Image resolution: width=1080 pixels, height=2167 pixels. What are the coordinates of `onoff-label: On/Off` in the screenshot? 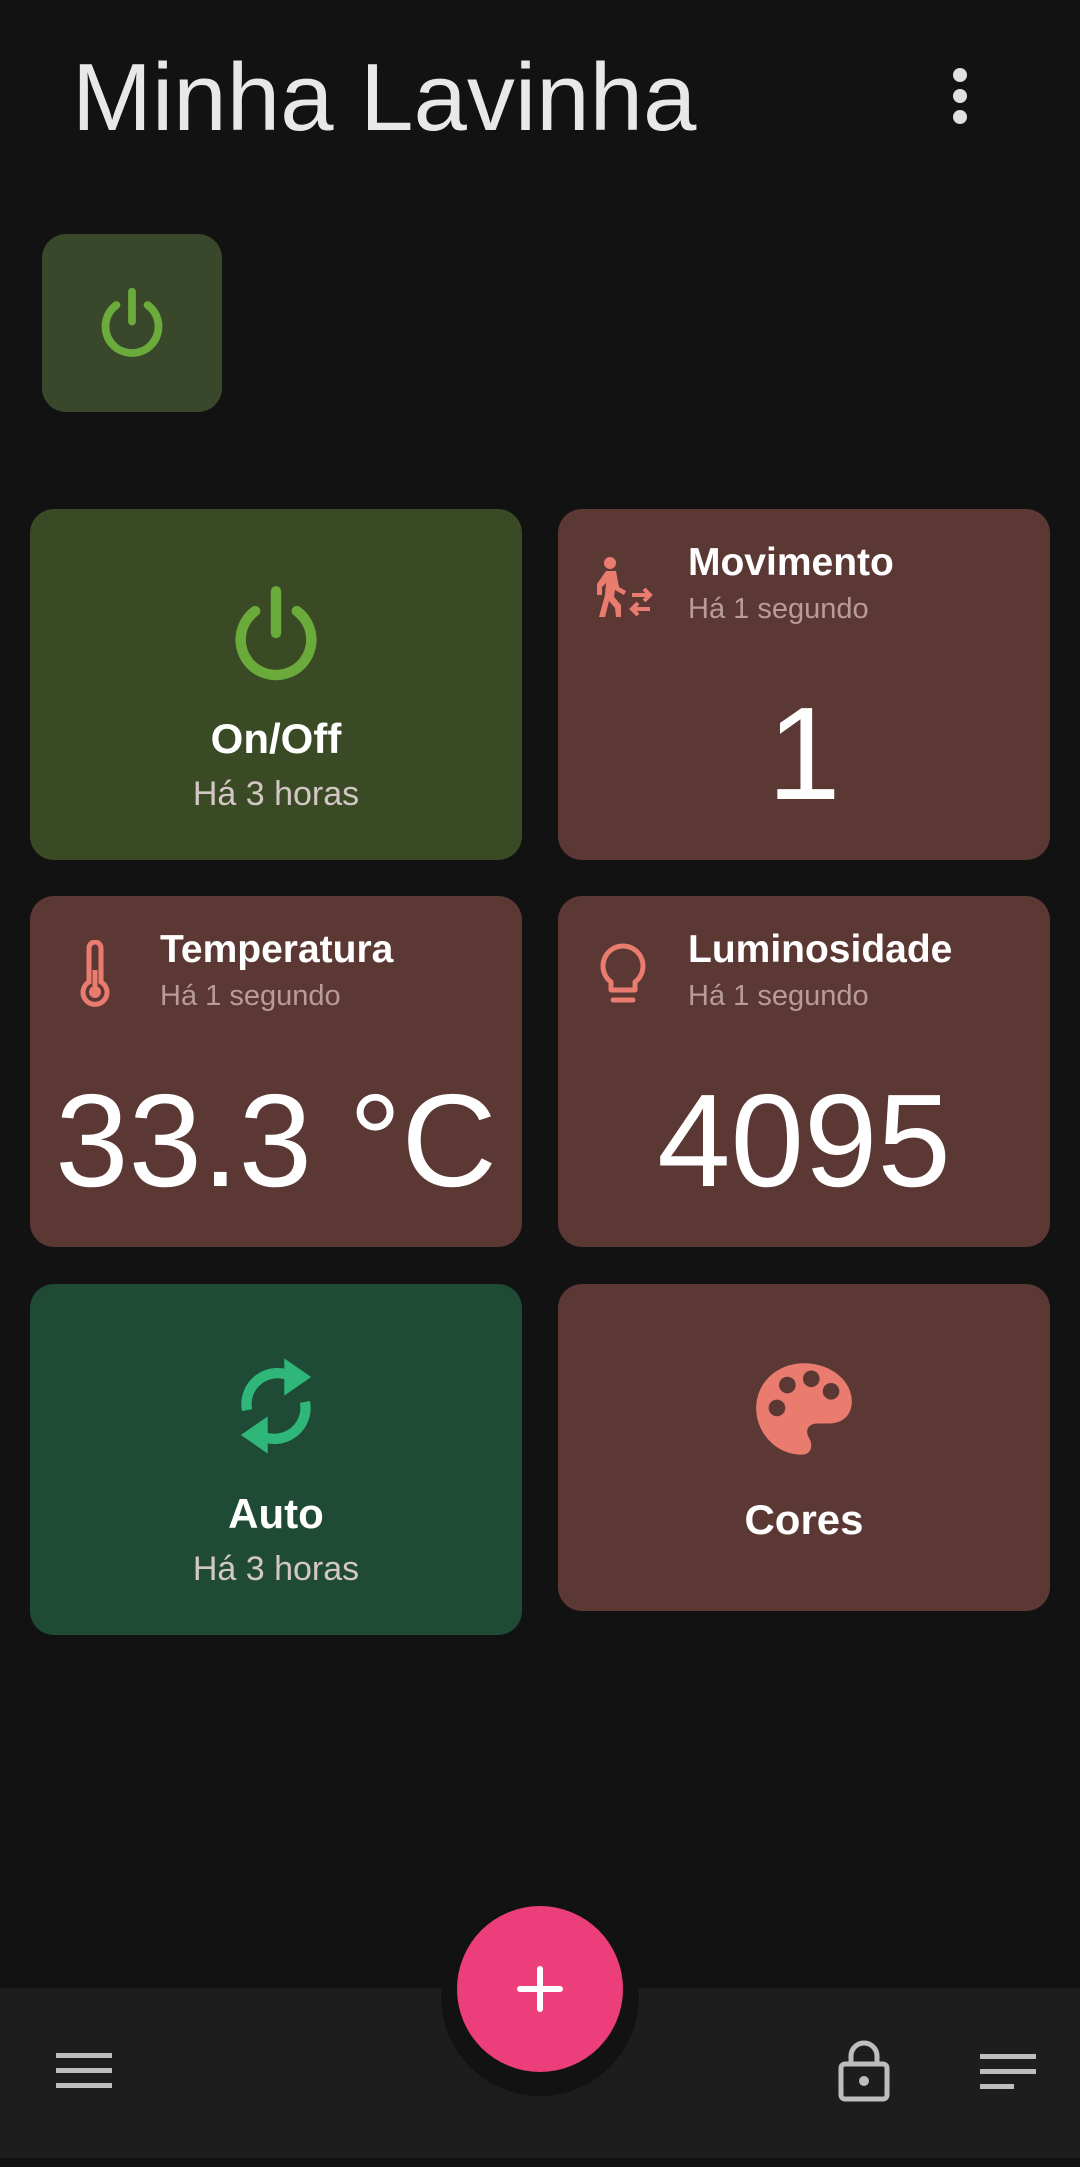 It's located at (276, 738).